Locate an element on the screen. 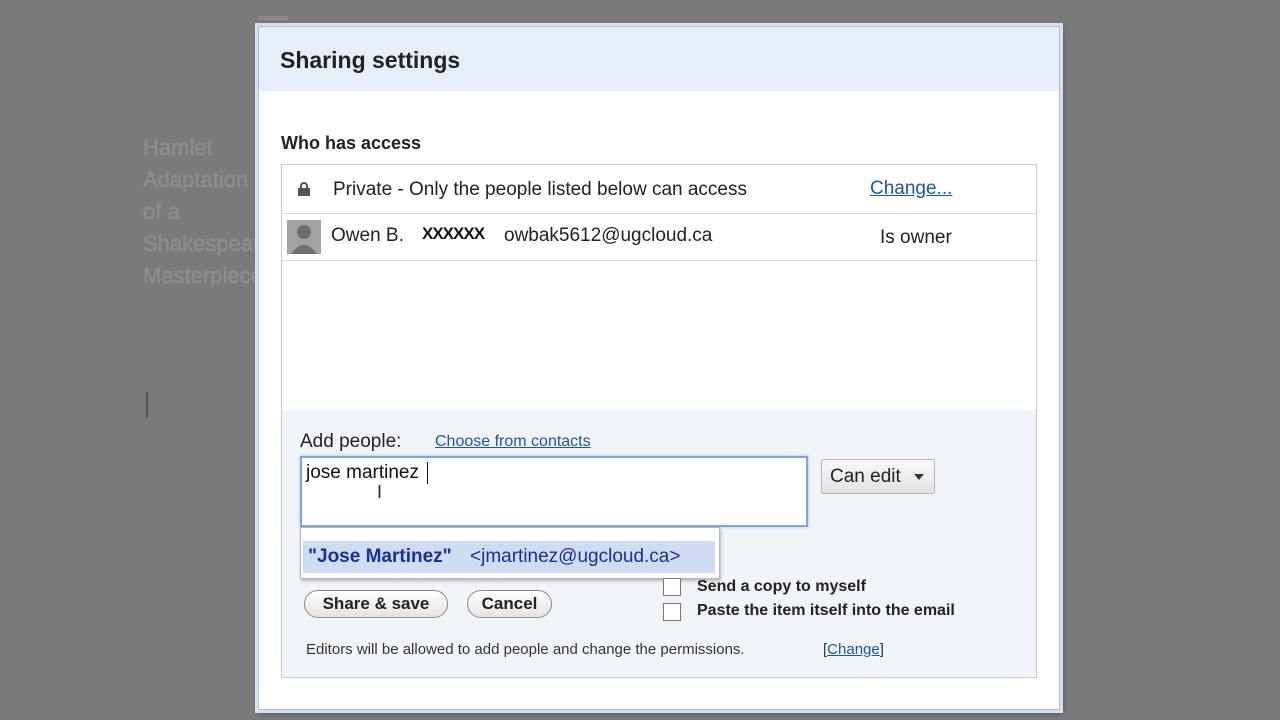 Image resolution: width=1280 pixels, height=720 pixels. permissions-change: [Change] is located at coordinates (853, 649).